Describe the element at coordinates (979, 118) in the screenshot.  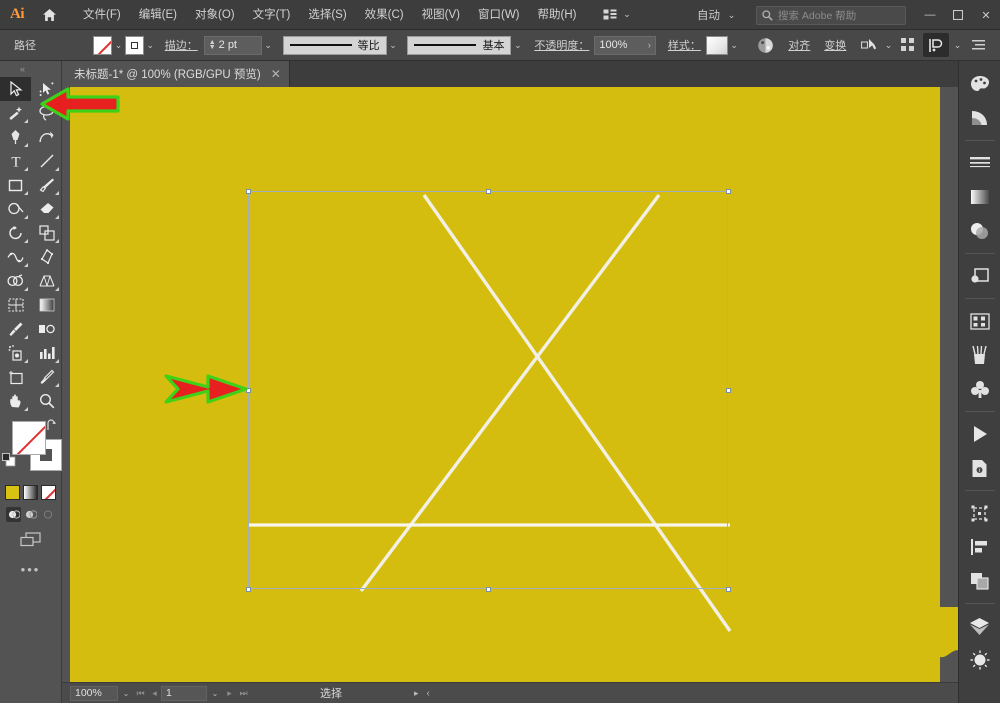
I see `color-guide-panel-icon` at that location.